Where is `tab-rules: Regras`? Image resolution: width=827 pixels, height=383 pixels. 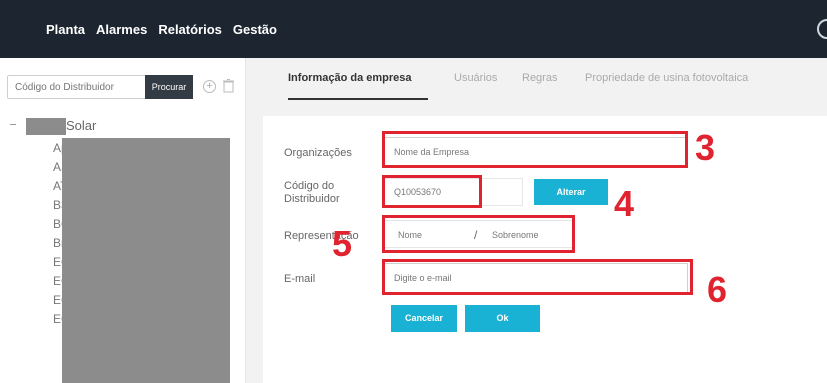 tab-rules: Regras is located at coordinates (539, 78).